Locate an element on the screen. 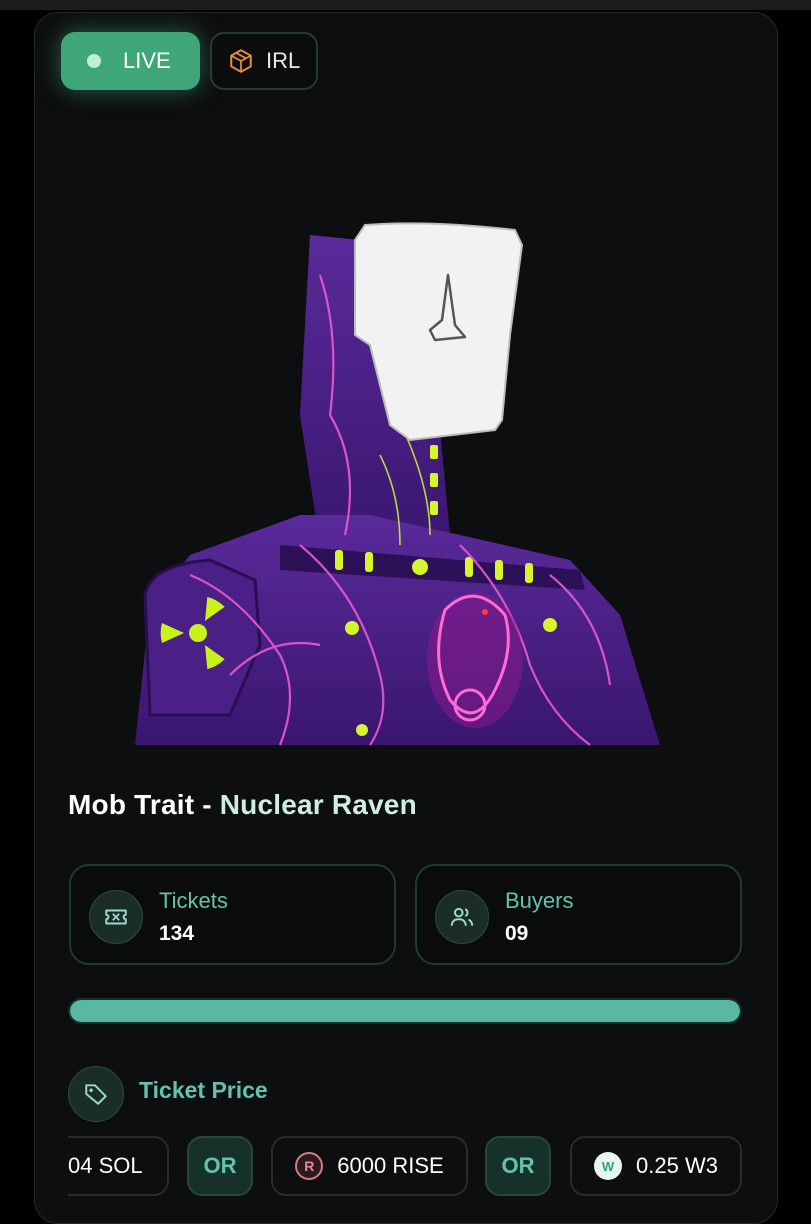 This screenshot has height=1224, width=811. box-icon is located at coordinates (241, 61).